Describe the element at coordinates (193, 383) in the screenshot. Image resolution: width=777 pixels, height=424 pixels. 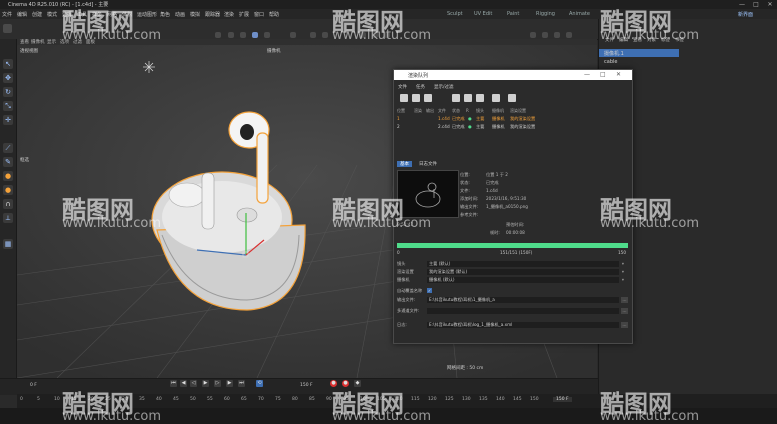
I see `prev-frame-icon: ◁` at that location.